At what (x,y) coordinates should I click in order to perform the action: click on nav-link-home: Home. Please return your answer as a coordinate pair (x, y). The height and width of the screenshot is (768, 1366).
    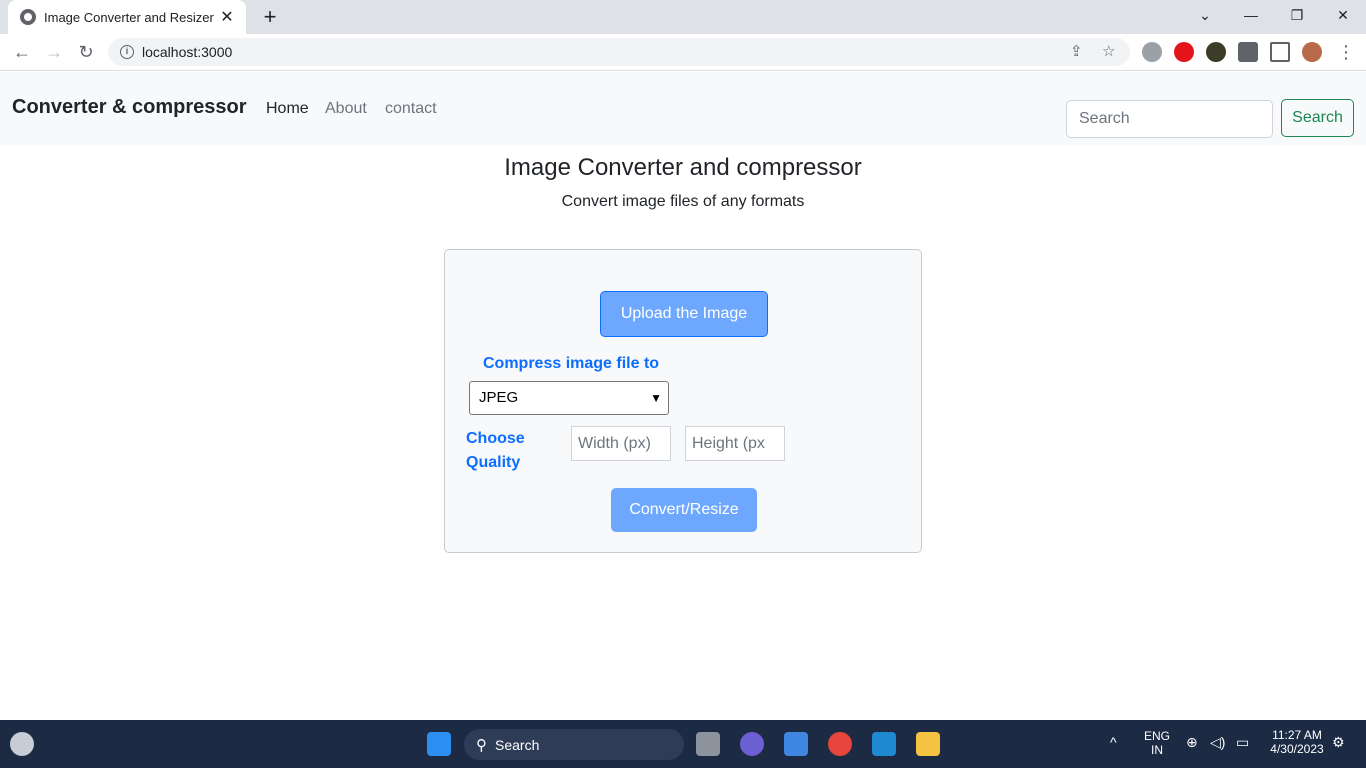
    Looking at the image, I should click on (287, 109).